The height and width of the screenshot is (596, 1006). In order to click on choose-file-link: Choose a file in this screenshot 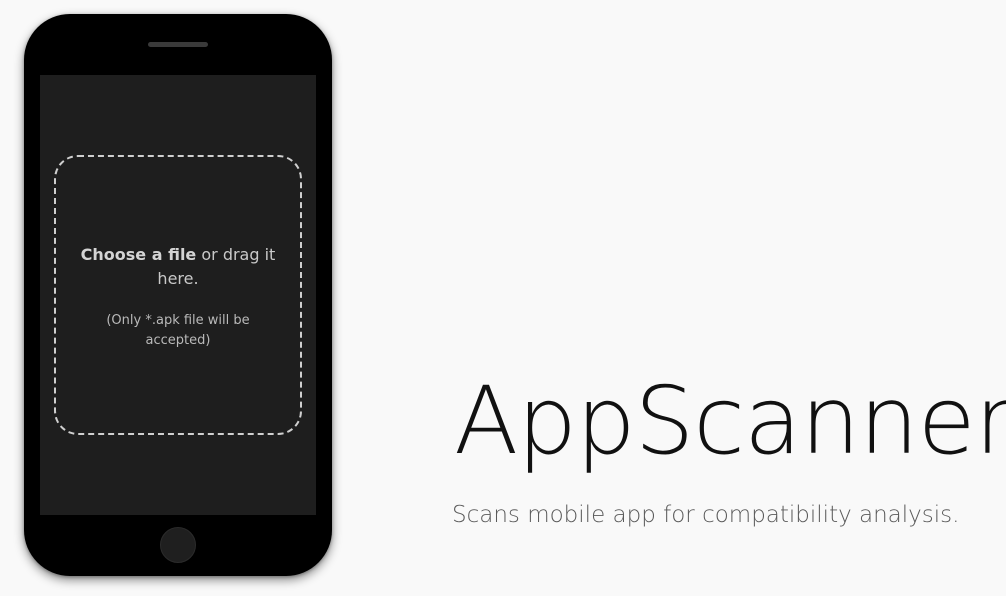, I will do `click(139, 254)`.